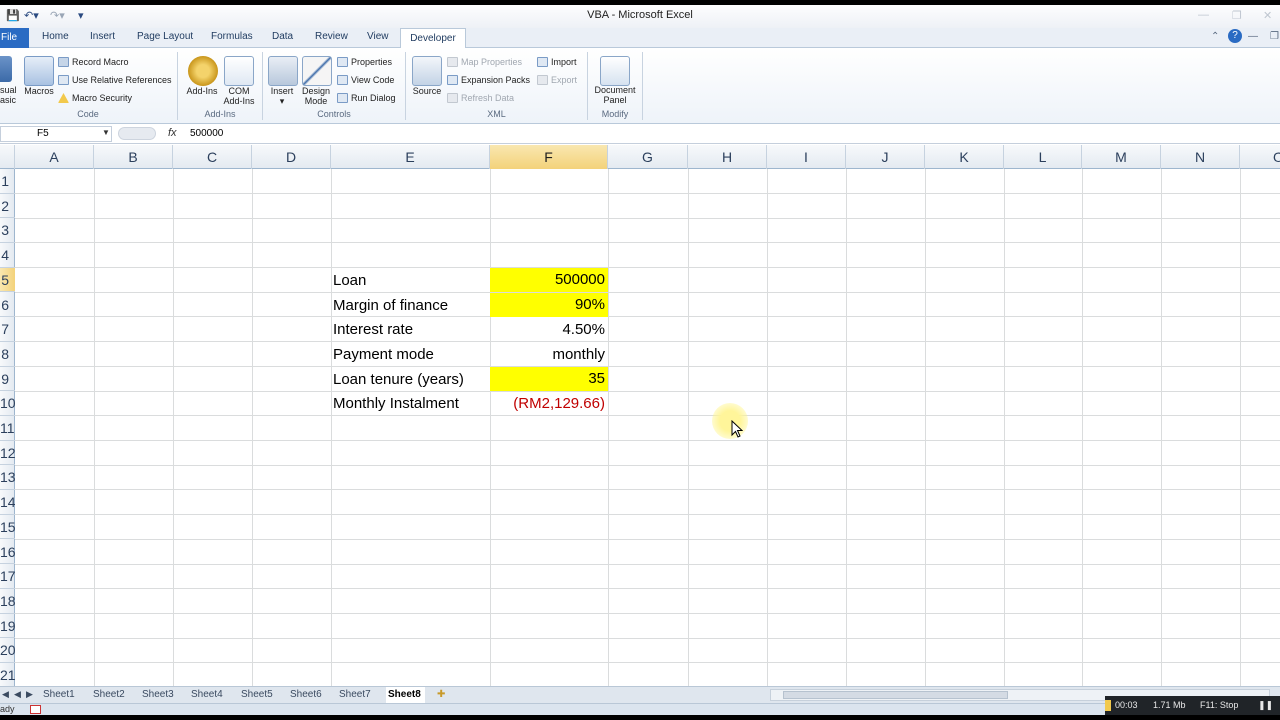 The width and height of the screenshot is (1280, 720). I want to click on row-header-12: 12, so click(7, 453).